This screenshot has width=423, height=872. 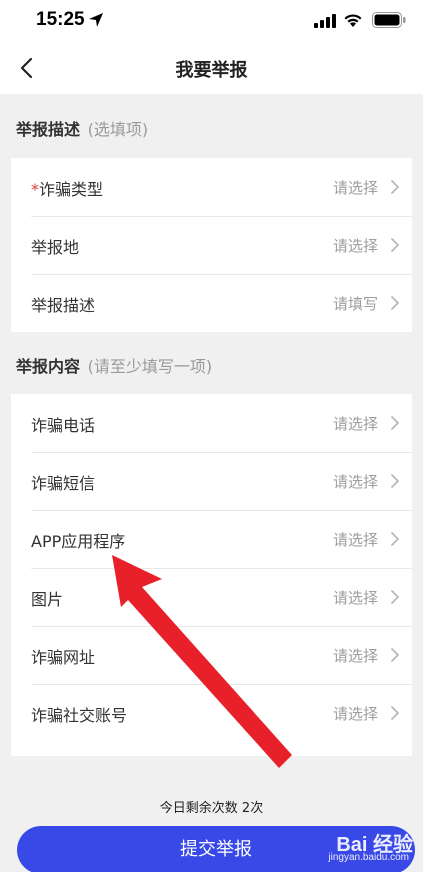 I want to click on row-label: 举报描述, so click(x=63, y=305).